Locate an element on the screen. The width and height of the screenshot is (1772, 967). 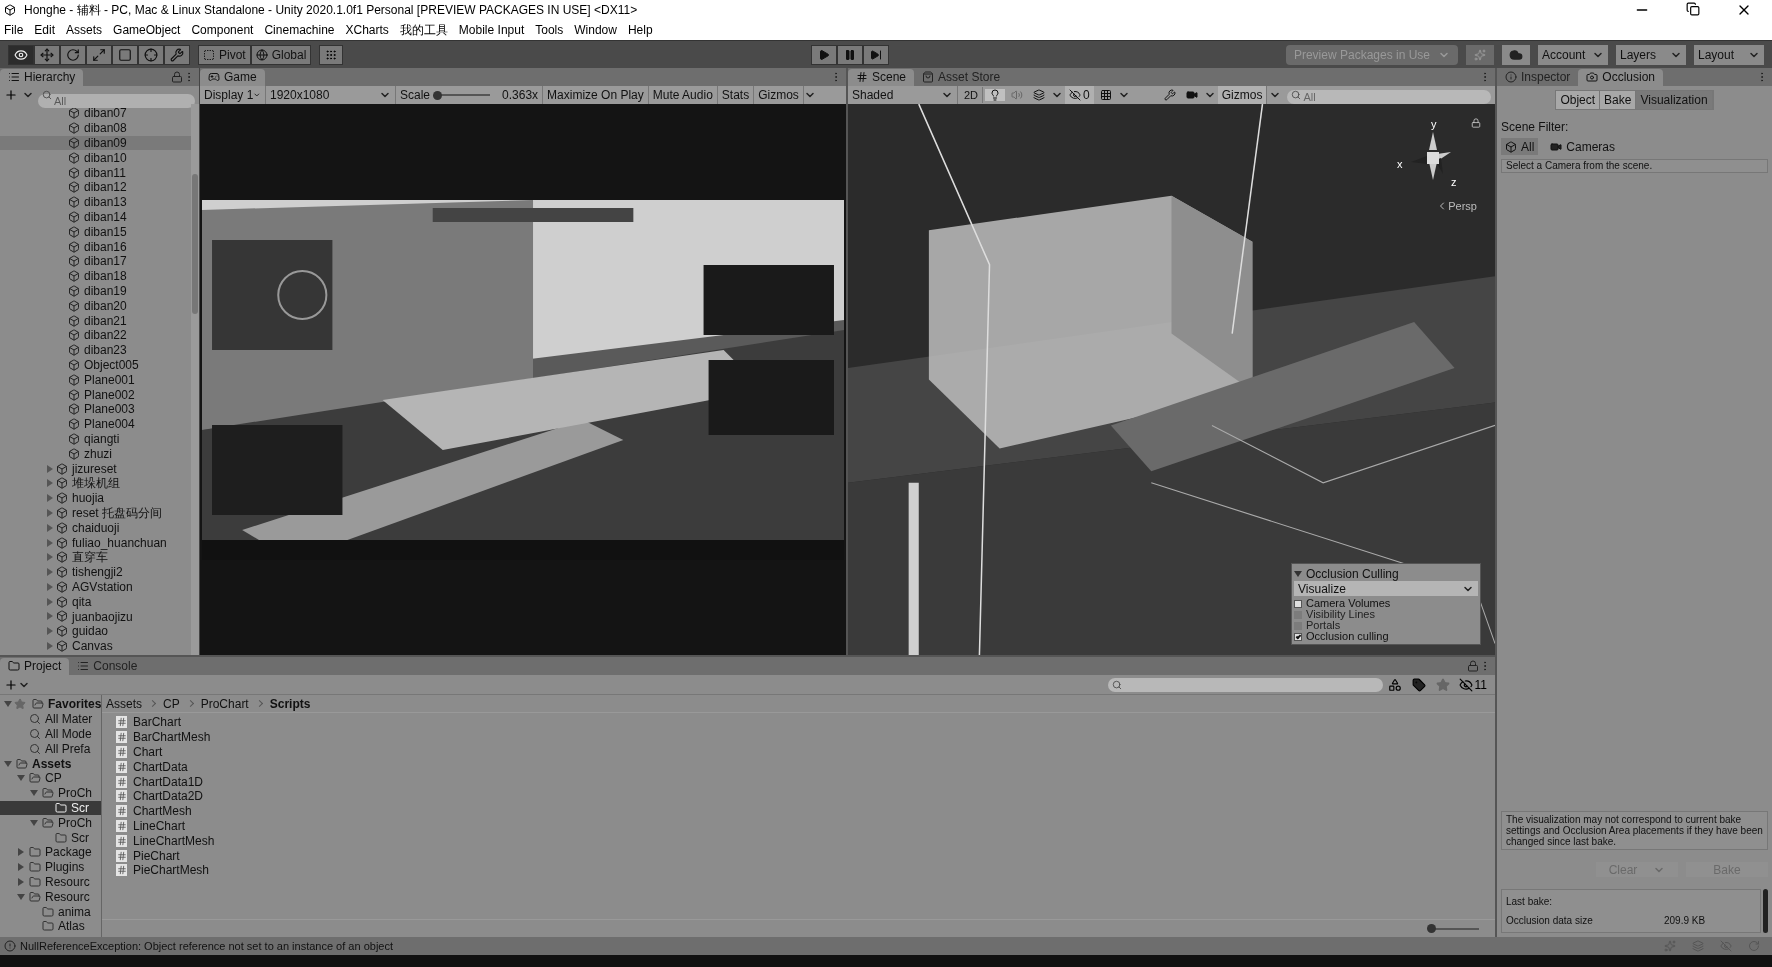
mode-dropdown: Visualize is located at coordinates (1386, 588).